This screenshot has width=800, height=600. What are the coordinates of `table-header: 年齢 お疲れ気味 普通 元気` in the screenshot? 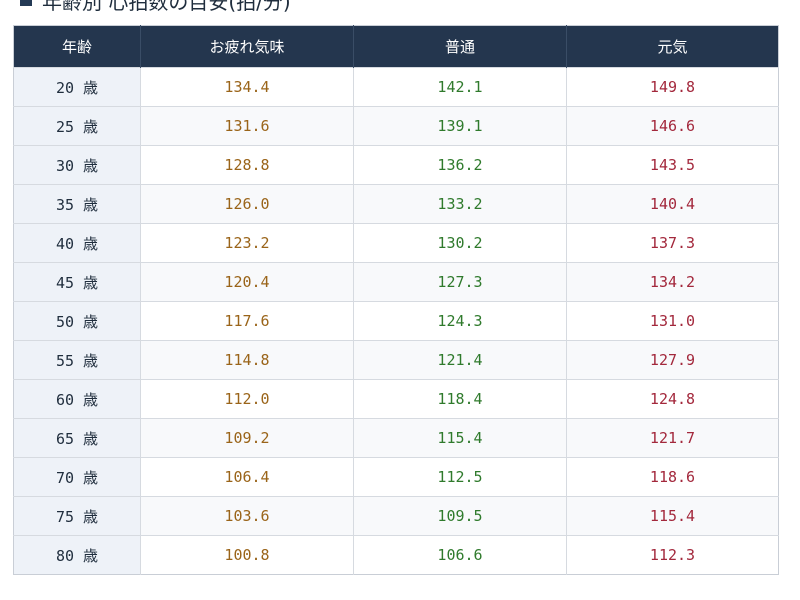 It's located at (396, 46).